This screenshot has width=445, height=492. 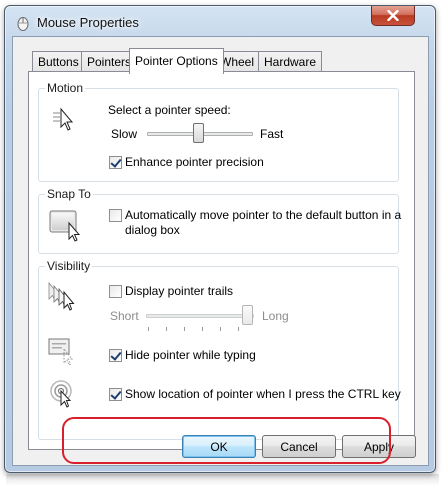 I want to click on tab-label: Buttons, so click(x=58, y=62).